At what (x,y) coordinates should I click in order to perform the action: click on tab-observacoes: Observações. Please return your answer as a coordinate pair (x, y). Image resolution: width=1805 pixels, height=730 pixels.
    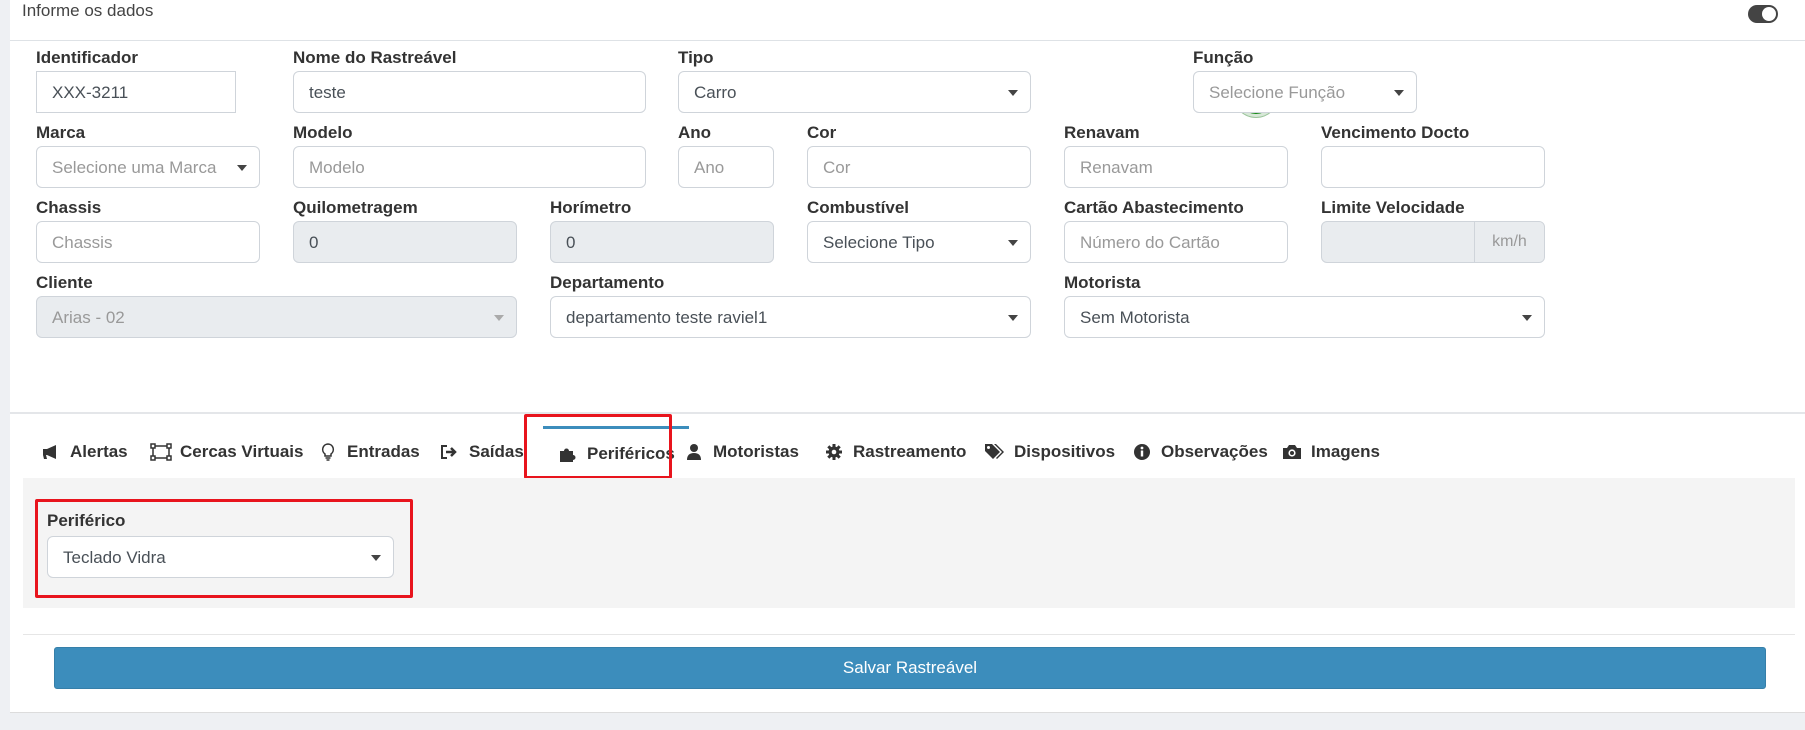
    Looking at the image, I should click on (1199, 452).